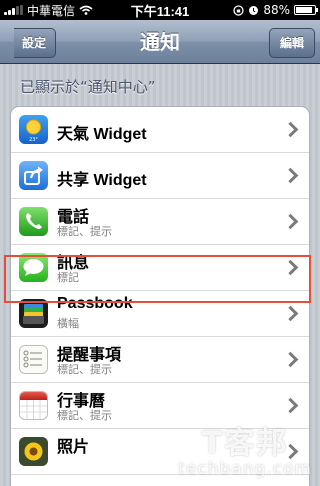 The image size is (320, 486). Describe the element at coordinates (68, 277) in the screenshot. I see `list-item-subtitle: 標記` at that location.